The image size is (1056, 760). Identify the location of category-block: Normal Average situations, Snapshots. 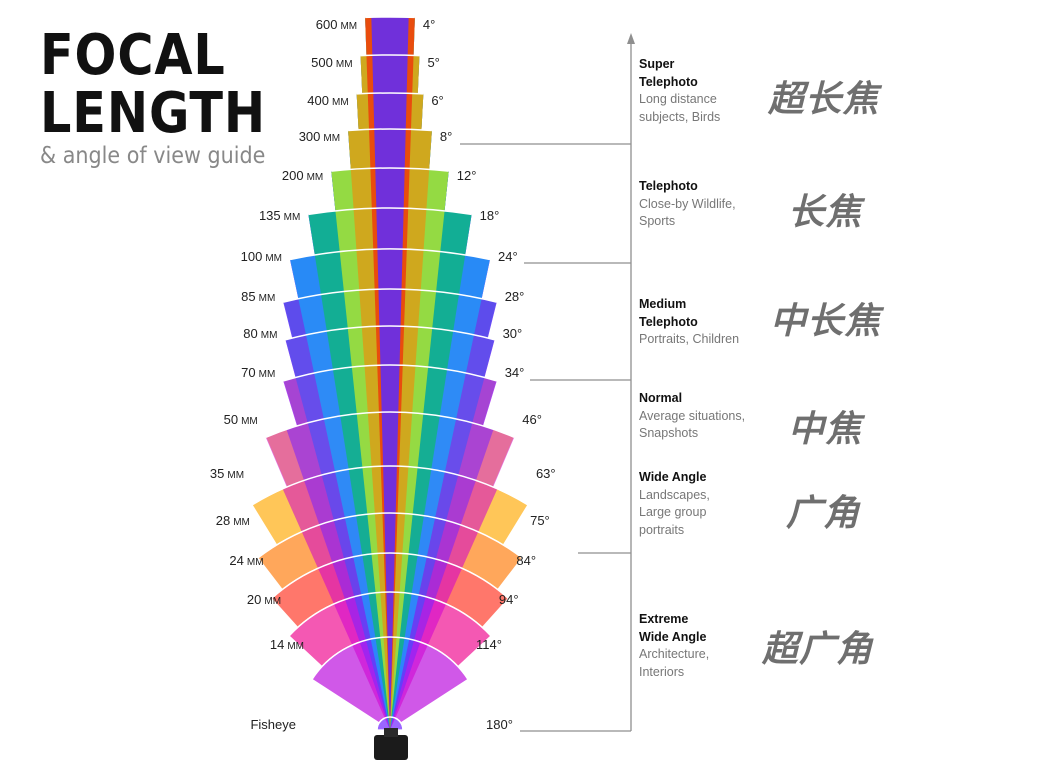
(704, 416).